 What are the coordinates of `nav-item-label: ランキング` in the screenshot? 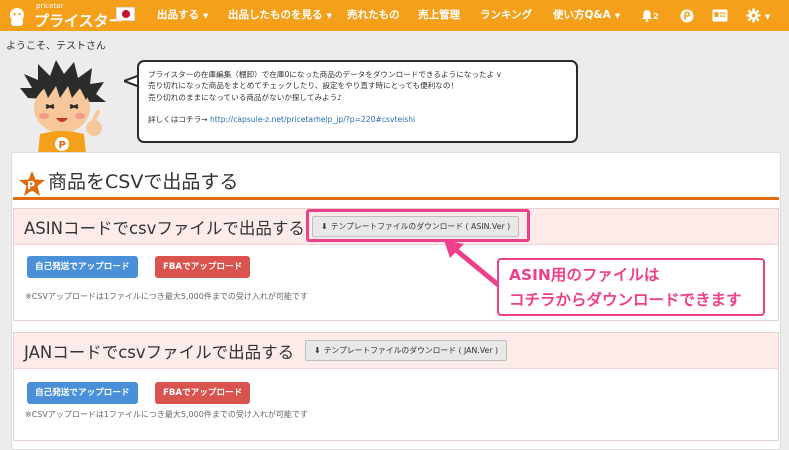 It's located at (506, 15).